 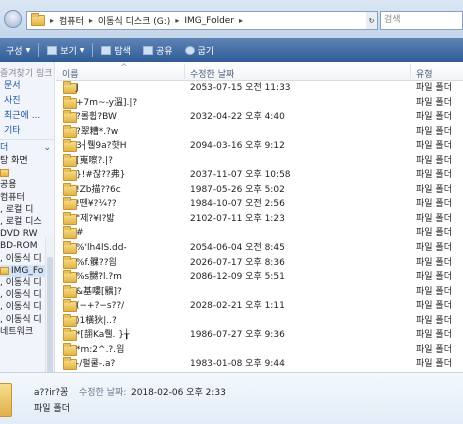 What do you see at coordinates (259, 103) in the screenshot?
I see `file-row: +7m~-y溫].|? 파일 폴더` at bounding box center [259, 103].